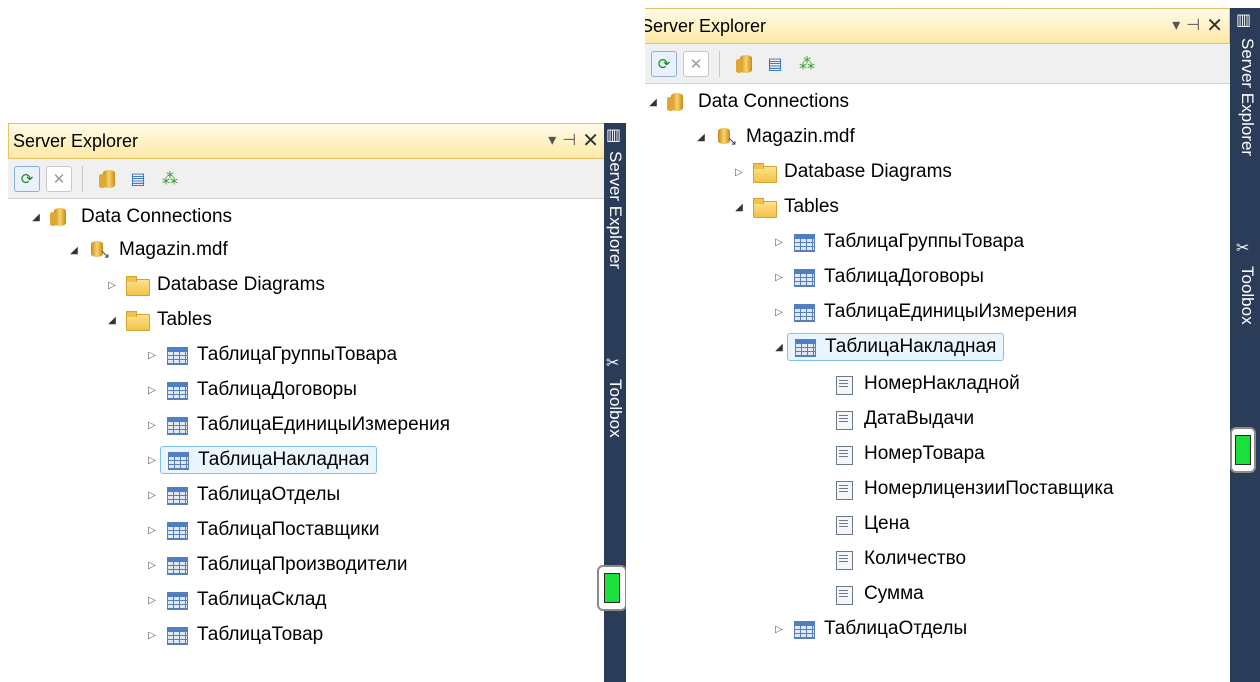  Describe the element at coordinates (887, 523) in the screenshot. I see `tree-node-label: Цена` at that location.